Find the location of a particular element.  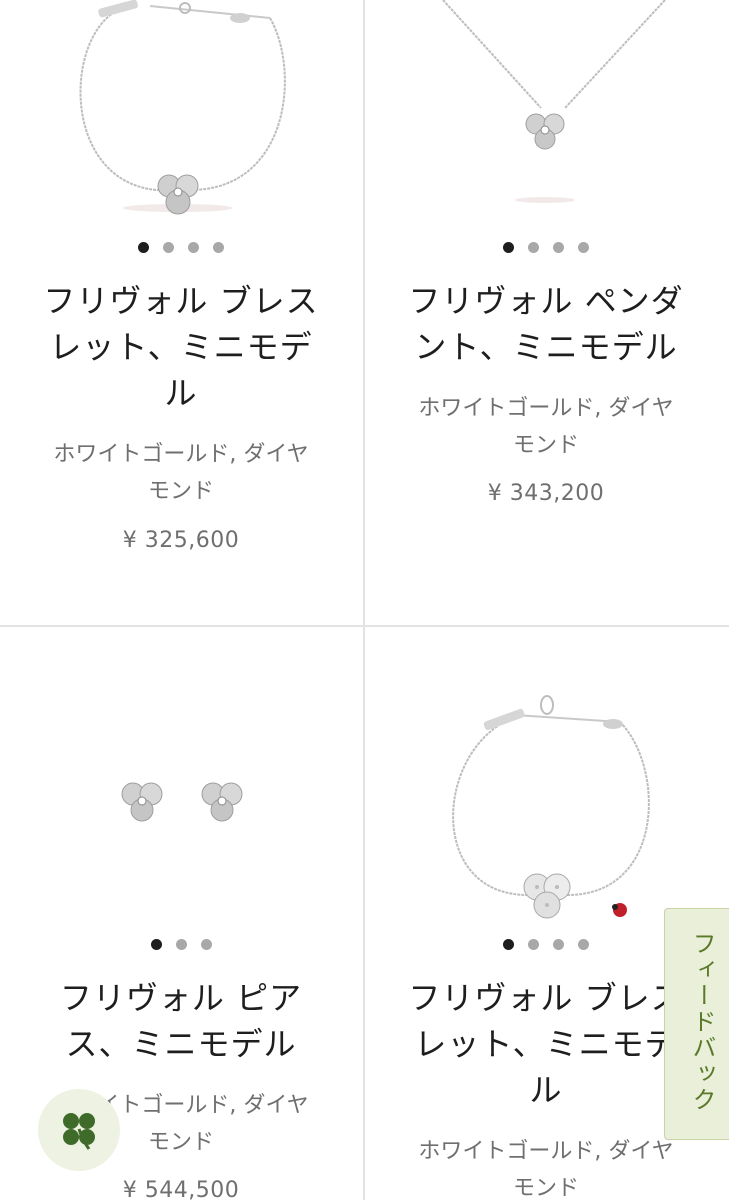

bracelet-icon is located at coordinates (181, 115).